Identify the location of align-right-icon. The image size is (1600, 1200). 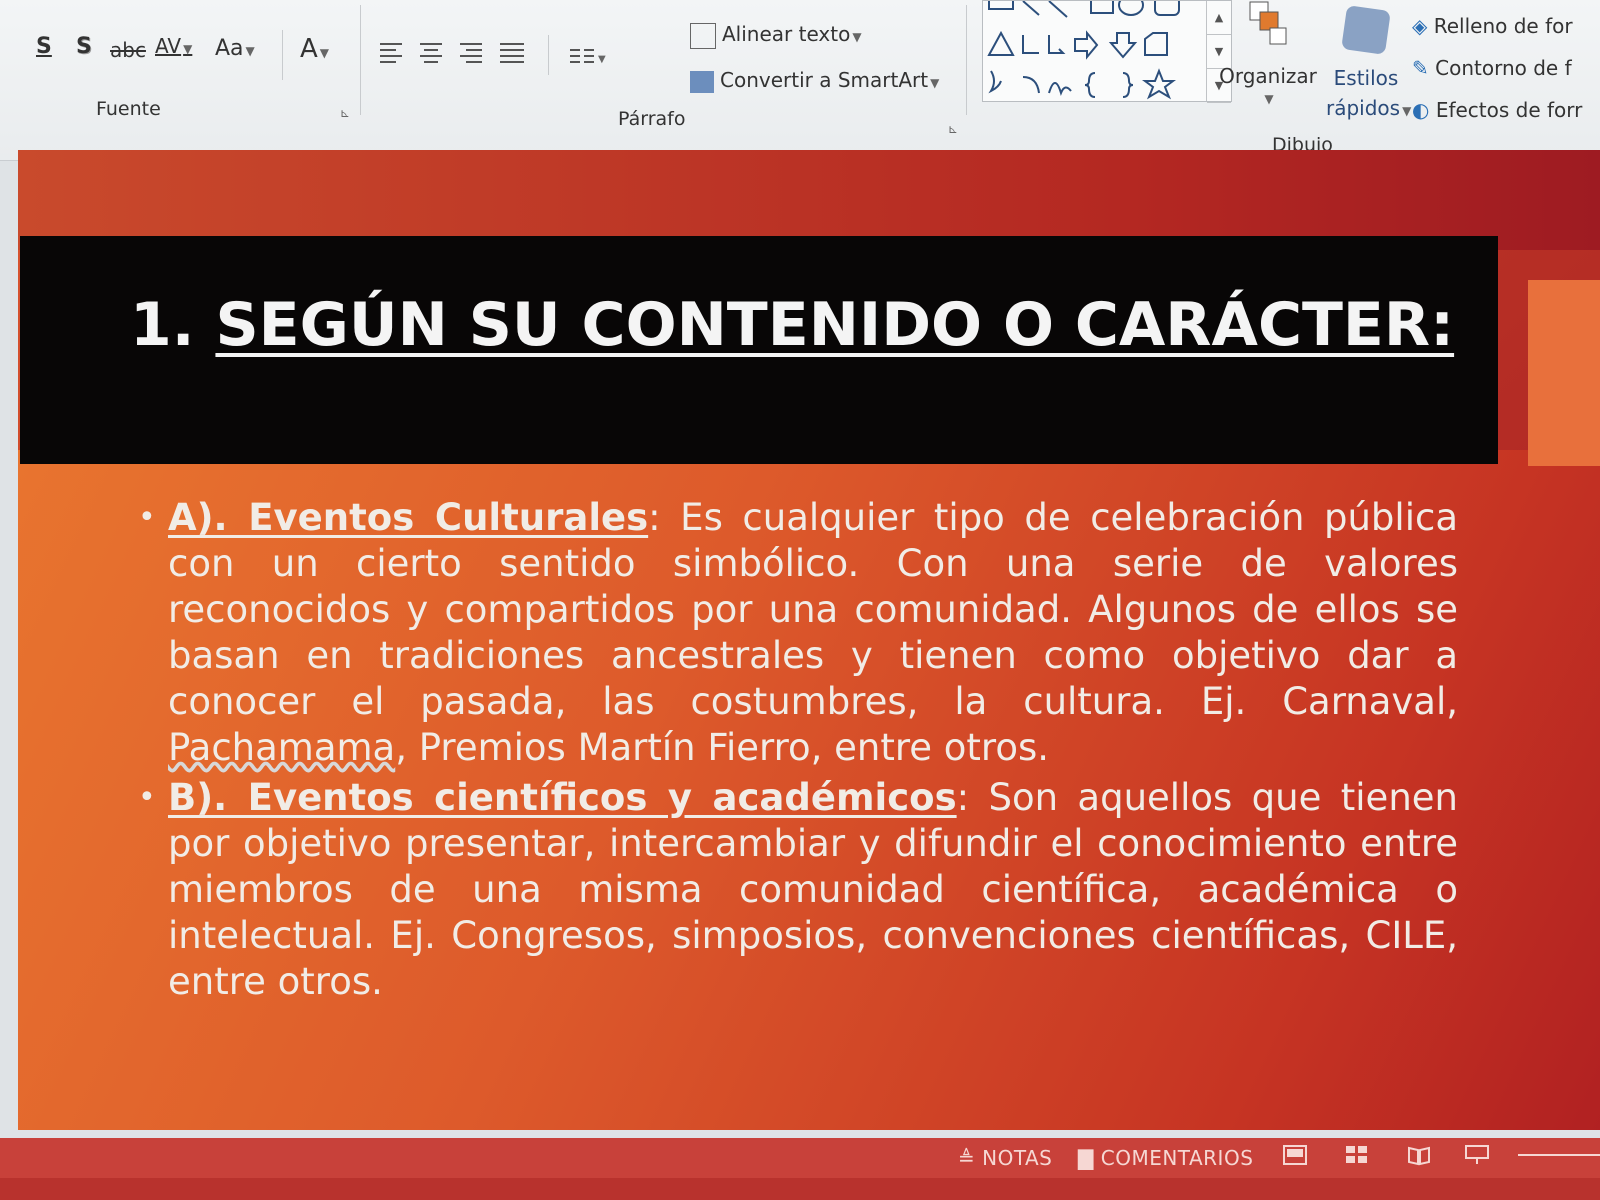
(471, 53).